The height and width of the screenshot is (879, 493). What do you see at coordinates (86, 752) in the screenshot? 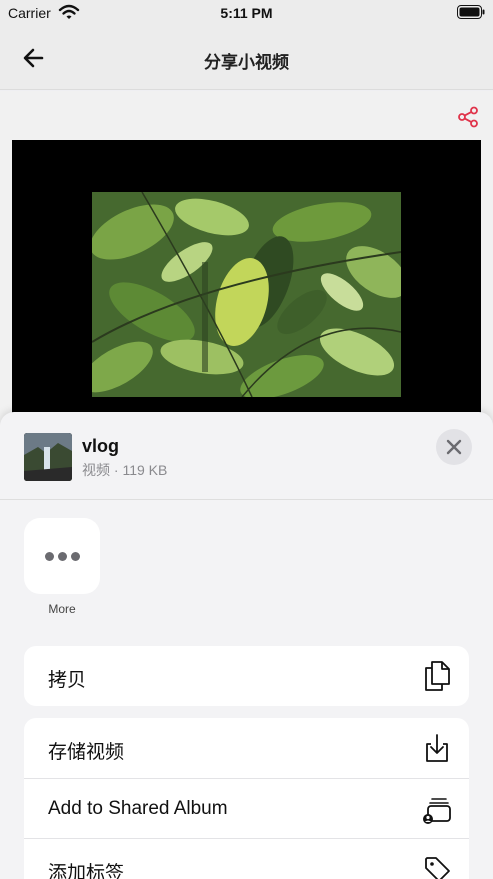
I see `action-label: 存储视频` at bounding box center [86, 752].